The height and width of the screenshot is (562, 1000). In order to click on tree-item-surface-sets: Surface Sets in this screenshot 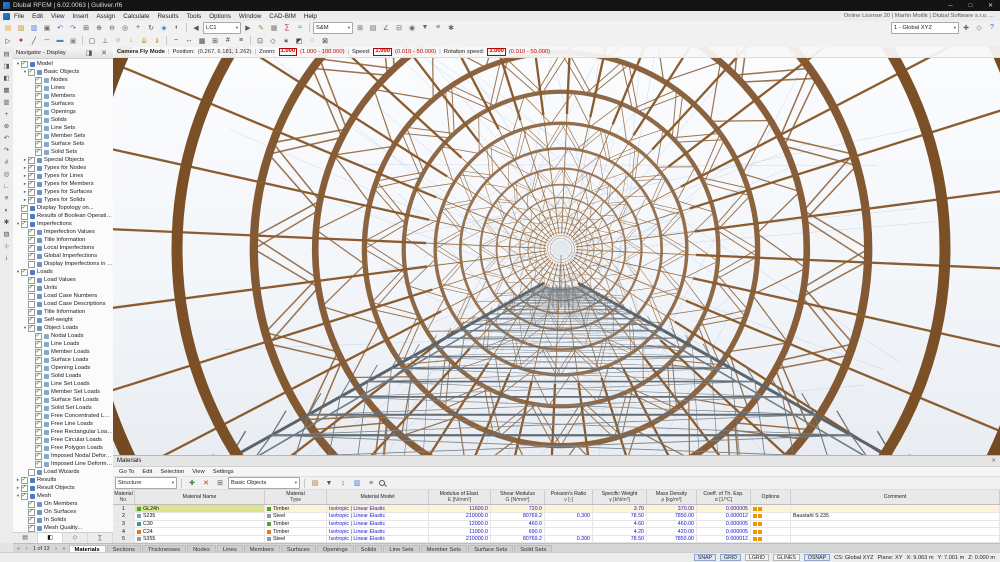, I will do `click(63, 144)`.